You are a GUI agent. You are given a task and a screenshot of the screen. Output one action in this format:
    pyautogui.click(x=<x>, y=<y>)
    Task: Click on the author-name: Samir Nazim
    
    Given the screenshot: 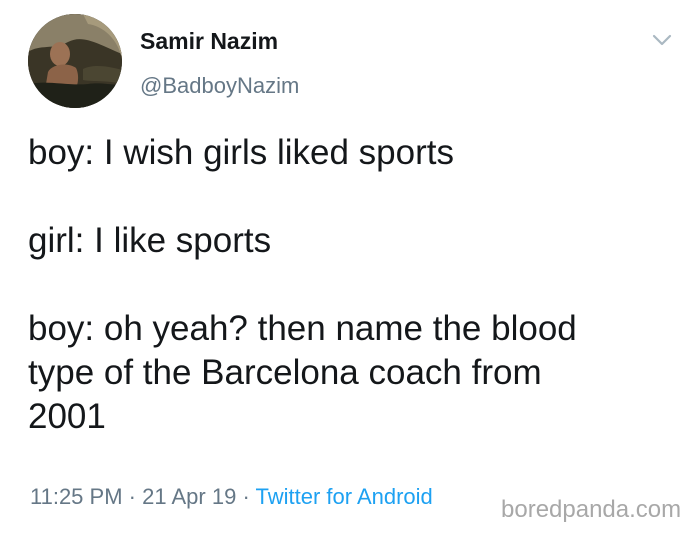 What is the action you would take?
    pyautogui.click(x=209, y=41)
    